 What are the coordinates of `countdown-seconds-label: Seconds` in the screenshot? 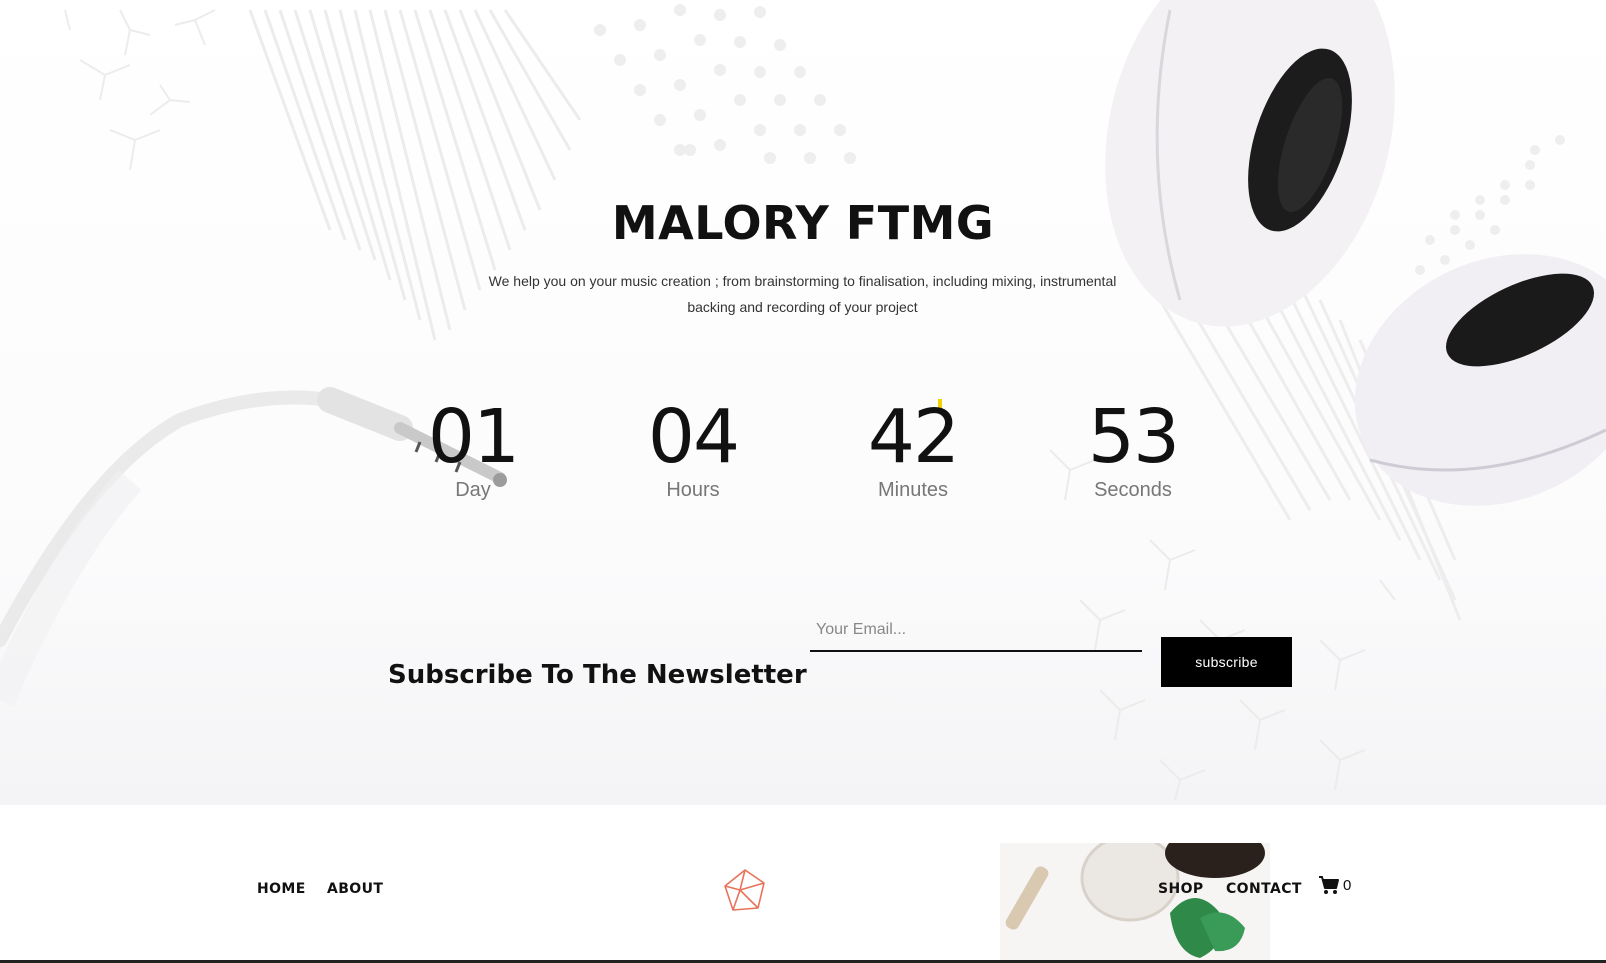 It's located at (1133, 490).